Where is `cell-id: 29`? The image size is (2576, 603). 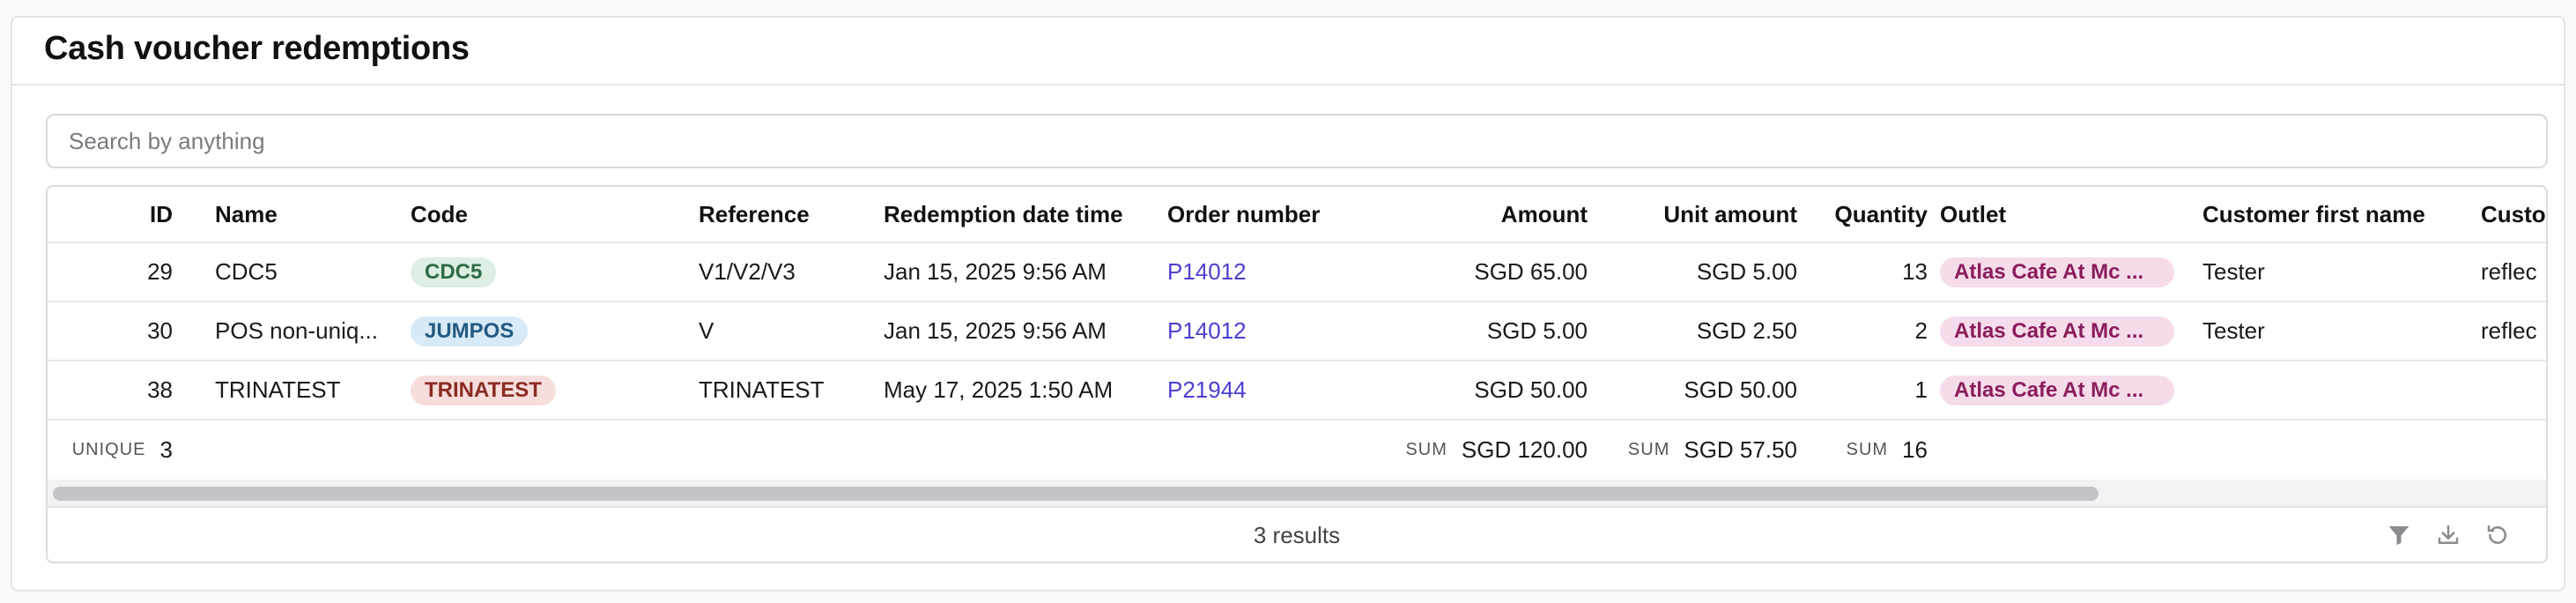 cell-id: 29 is located at coordinates (160, 271).